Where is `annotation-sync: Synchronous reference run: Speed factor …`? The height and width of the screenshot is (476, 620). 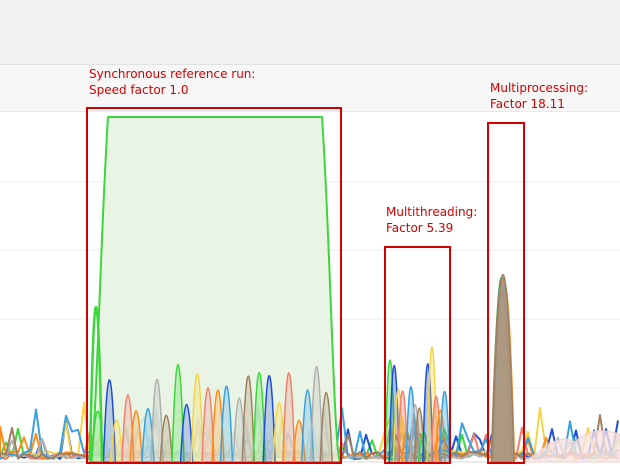
annotation-sync: Synchronous reference run: Speed factor … is located at coordinates (172, 82).